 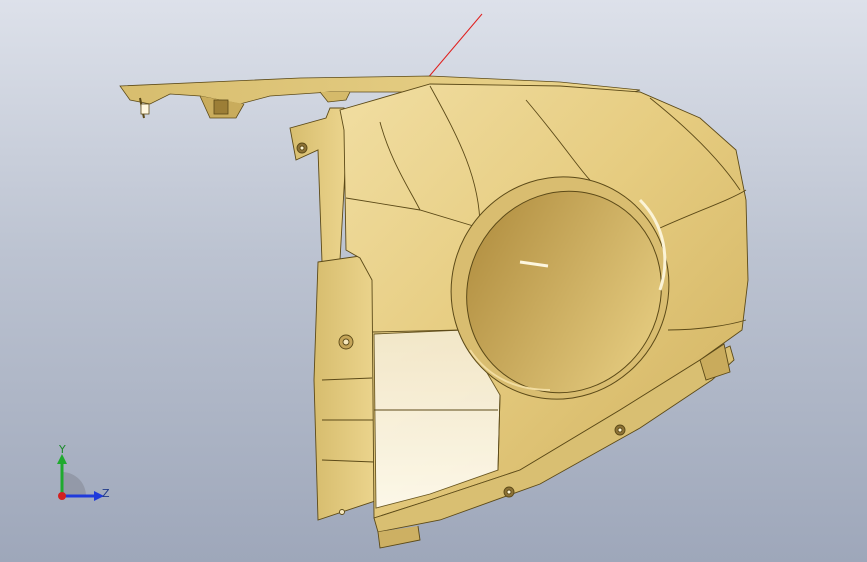 What do you see at coordinates (62, 449) in the screenshot?
I see `y-axis-label: Y` at bounding box center [62, 449].